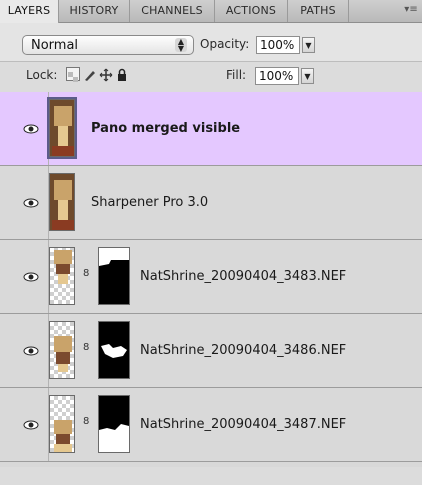  What do you see at coordinates (243, 350) in the screenshot?
I see `layer-name: NatShrine_20090404_3486.NEF` at bounding box center [243, 350].